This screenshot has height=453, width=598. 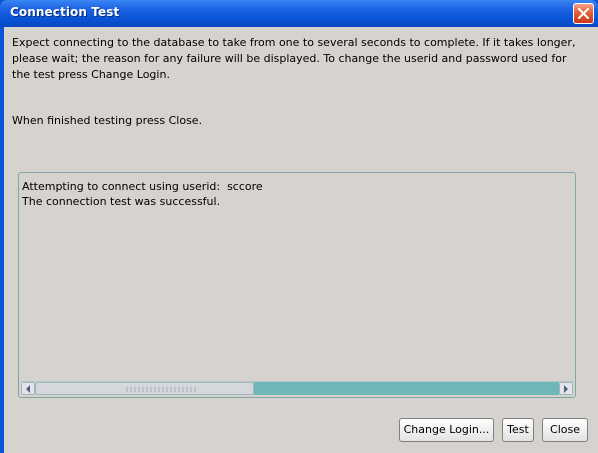 I want to click on title-bar: Connection Test, so click(x=299, y=13).